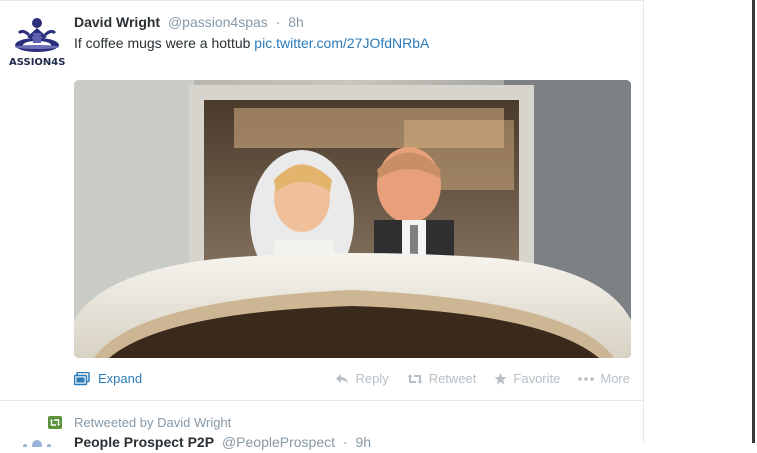 Image resolution: width=757 pixels, height=453 pixels. What do you see at coordinates (296, 22) in the screenshot?
I see `timestamp: 8h` at bounding box center [296, 22].